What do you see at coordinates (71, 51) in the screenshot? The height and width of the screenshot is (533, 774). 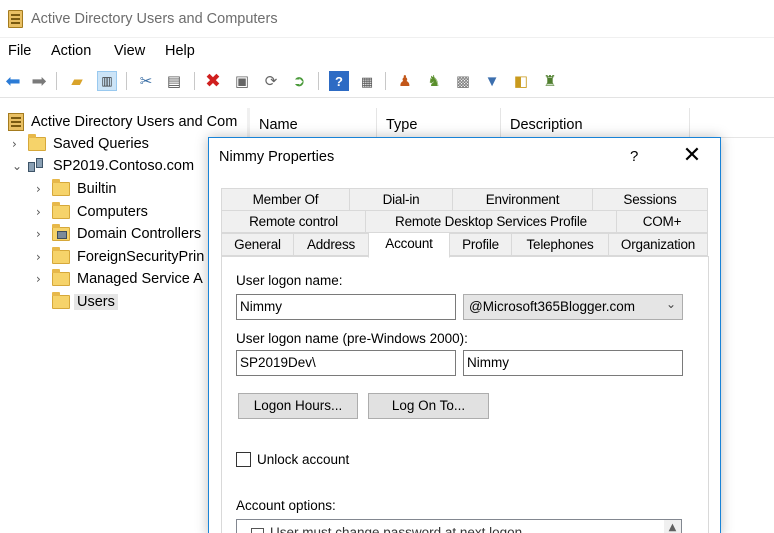 I see `menu-action: Action` at bounding box center [71, 51].